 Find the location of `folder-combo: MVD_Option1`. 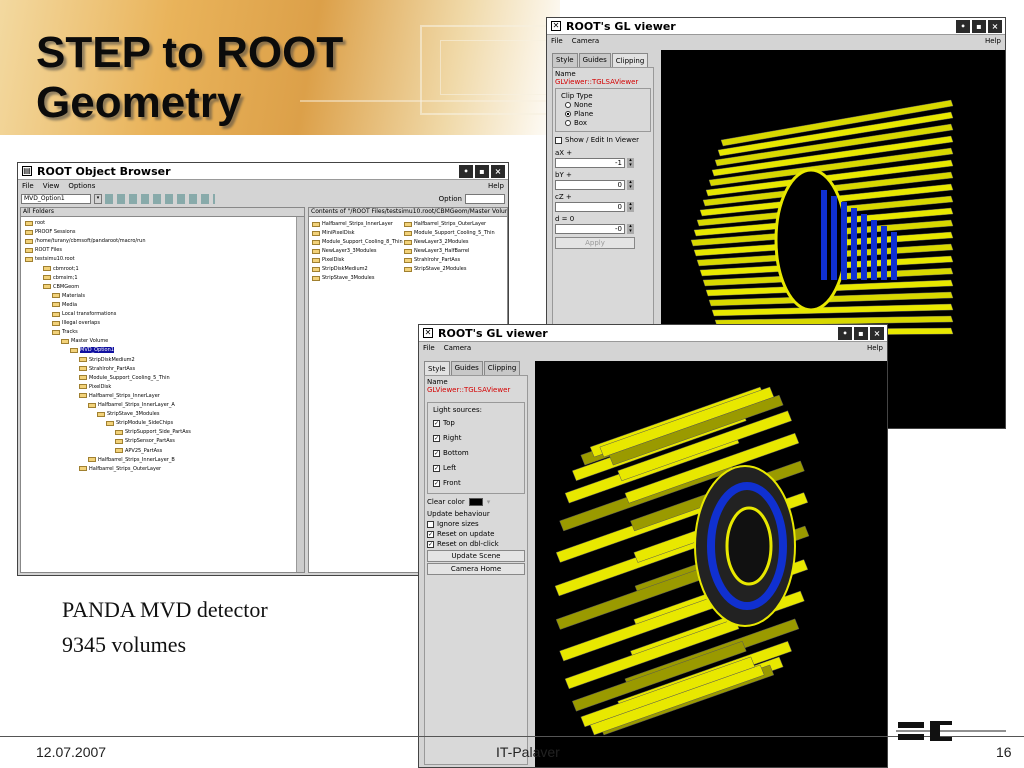

folder-combo: MVD_Option1 is located at coordinates (56, 198).